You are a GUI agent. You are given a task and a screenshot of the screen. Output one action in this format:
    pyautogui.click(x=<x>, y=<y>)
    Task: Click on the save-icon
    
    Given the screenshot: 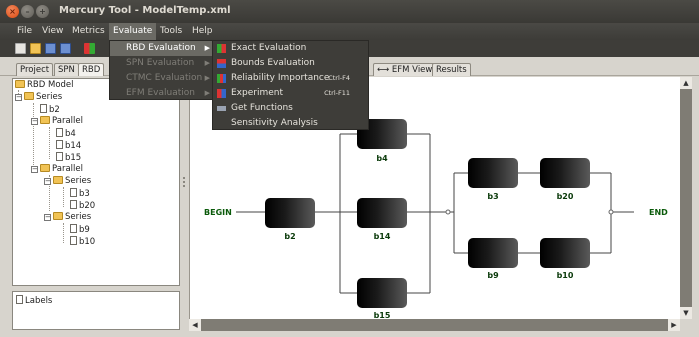 What is the action you would take?
    pyautogui.click(x=50, y=48)
    